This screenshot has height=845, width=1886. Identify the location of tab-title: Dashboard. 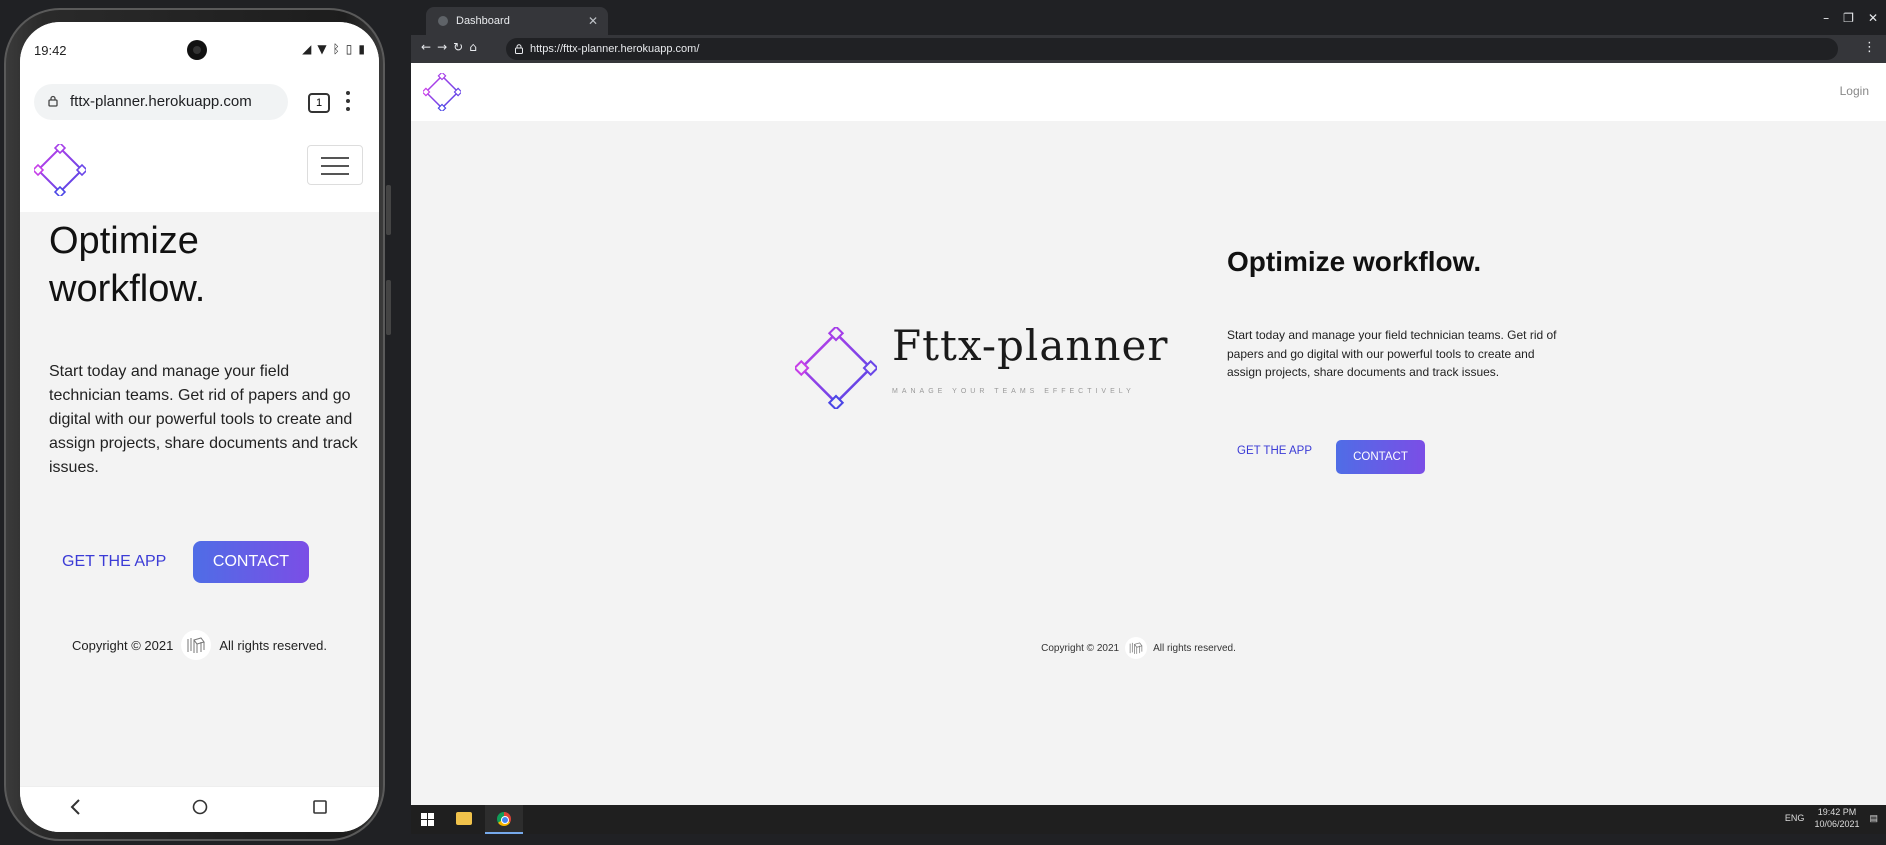
(483, 21).